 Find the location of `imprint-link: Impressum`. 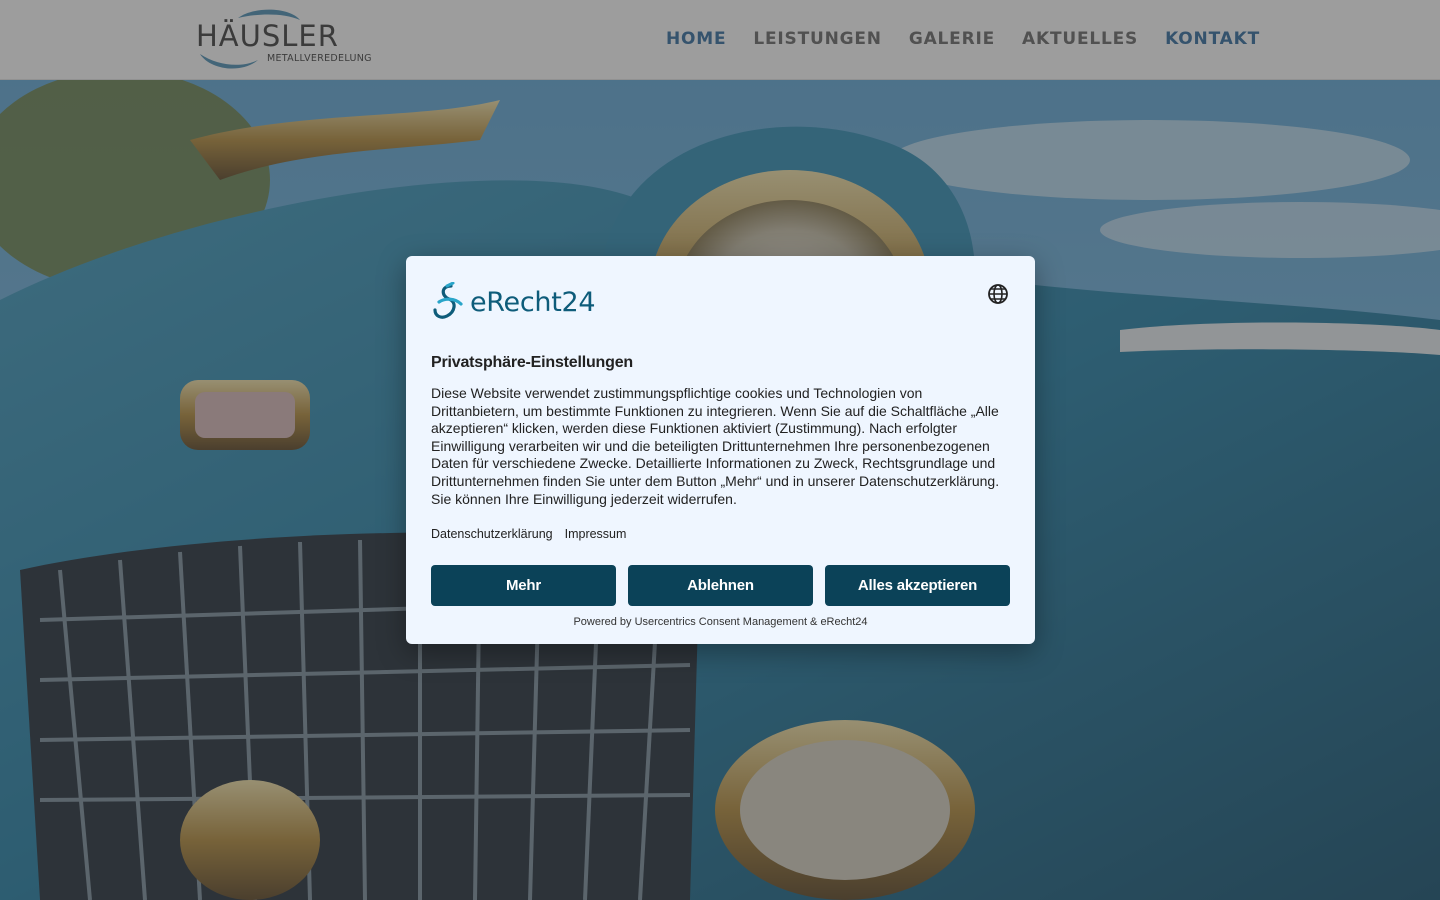

imprint-link: Impressum is located at coordinates (596, 534).